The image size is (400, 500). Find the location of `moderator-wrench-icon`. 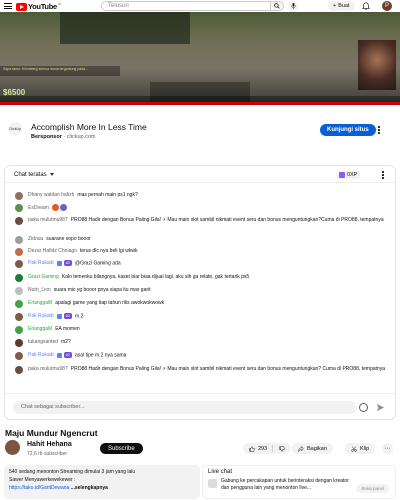

moderator-wrench-icon is located at coordinates (59, 355).